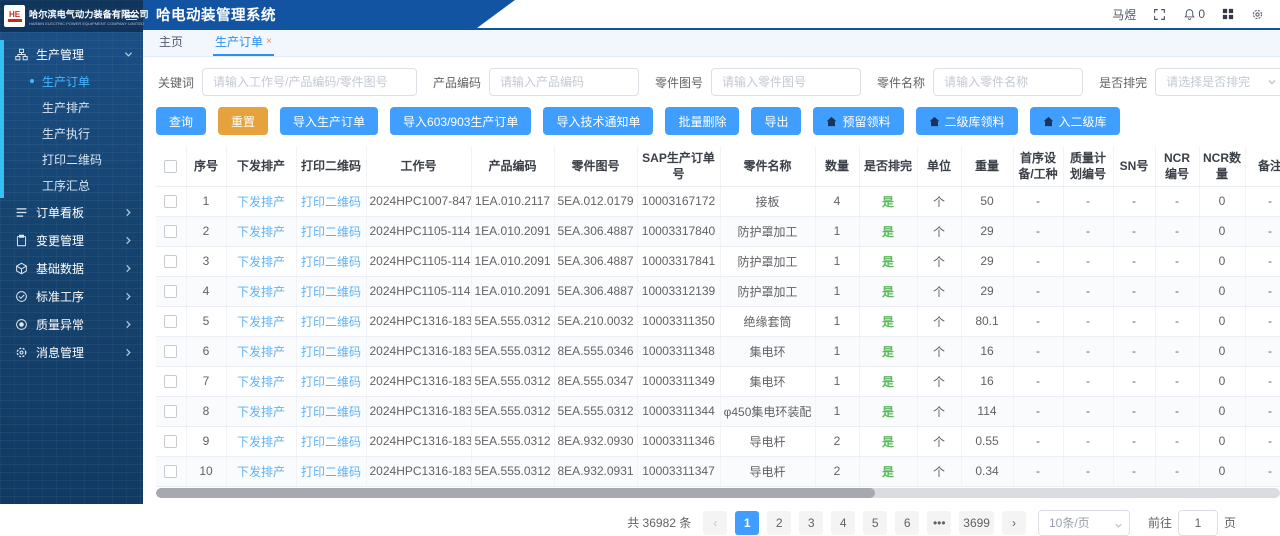 This screenshot has width=1280, height=536. I want to click on page-size-select, so click(1083, 522).